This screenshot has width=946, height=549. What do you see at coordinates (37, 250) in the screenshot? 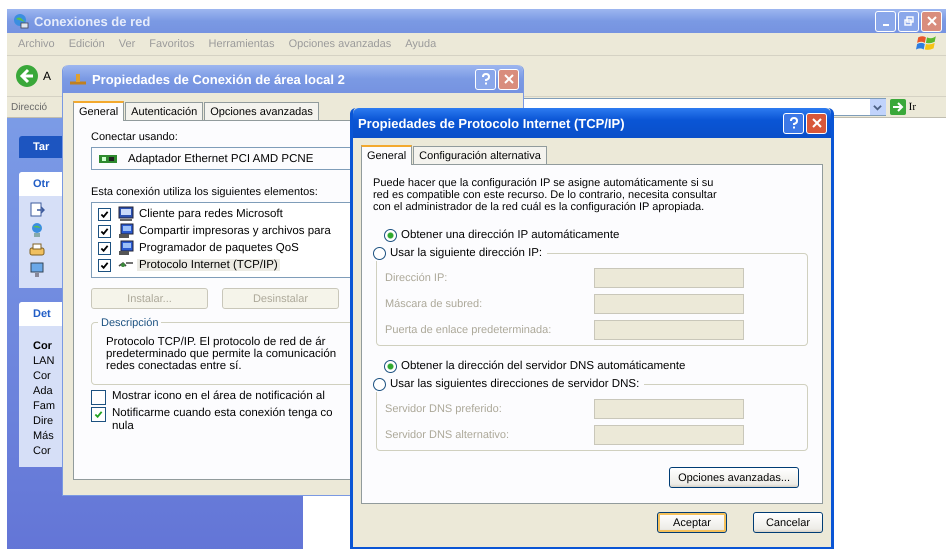
I see `printer-icon` at bounding box center [37, 250].